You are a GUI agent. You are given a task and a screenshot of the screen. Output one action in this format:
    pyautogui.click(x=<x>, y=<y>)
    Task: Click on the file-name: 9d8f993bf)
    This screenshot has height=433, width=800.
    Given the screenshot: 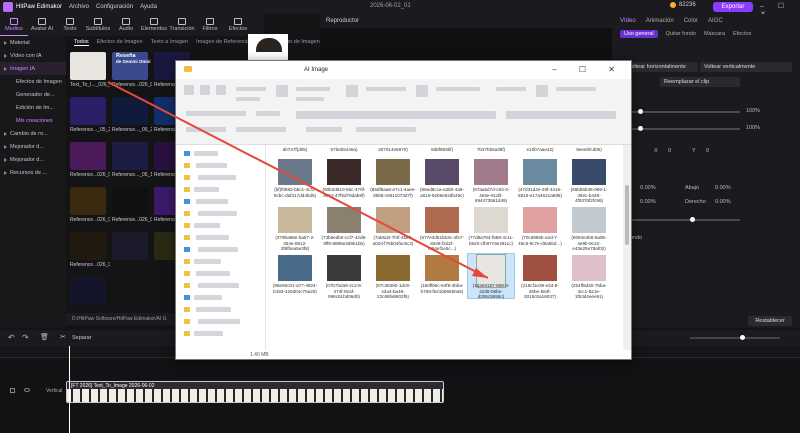 What is the action you would take?
    pyautogui.click(x=442, y=150)
    